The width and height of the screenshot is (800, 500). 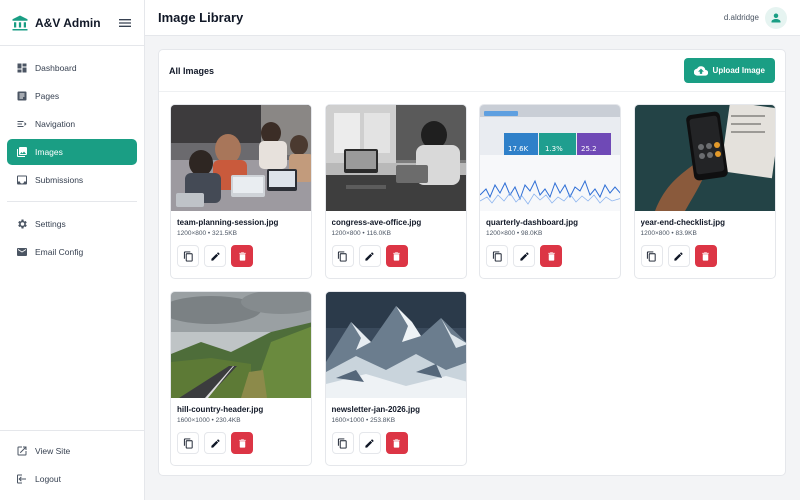 What do you see at coordinates (375, 409) in the screenshot?
I see `image-filename: newsletter-jan-2026.jpg` at bounding box center [375, 409].